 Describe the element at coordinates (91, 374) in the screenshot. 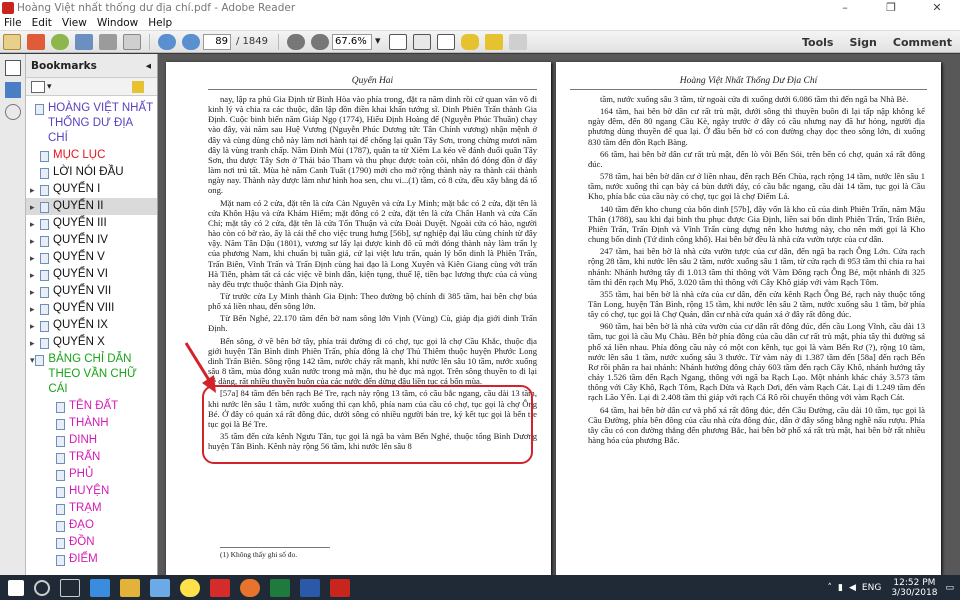

I see `bookmark-item: ▾ BẢNG CHỈ DẪN THEO VẦN CHỮ CÁI` at that location.